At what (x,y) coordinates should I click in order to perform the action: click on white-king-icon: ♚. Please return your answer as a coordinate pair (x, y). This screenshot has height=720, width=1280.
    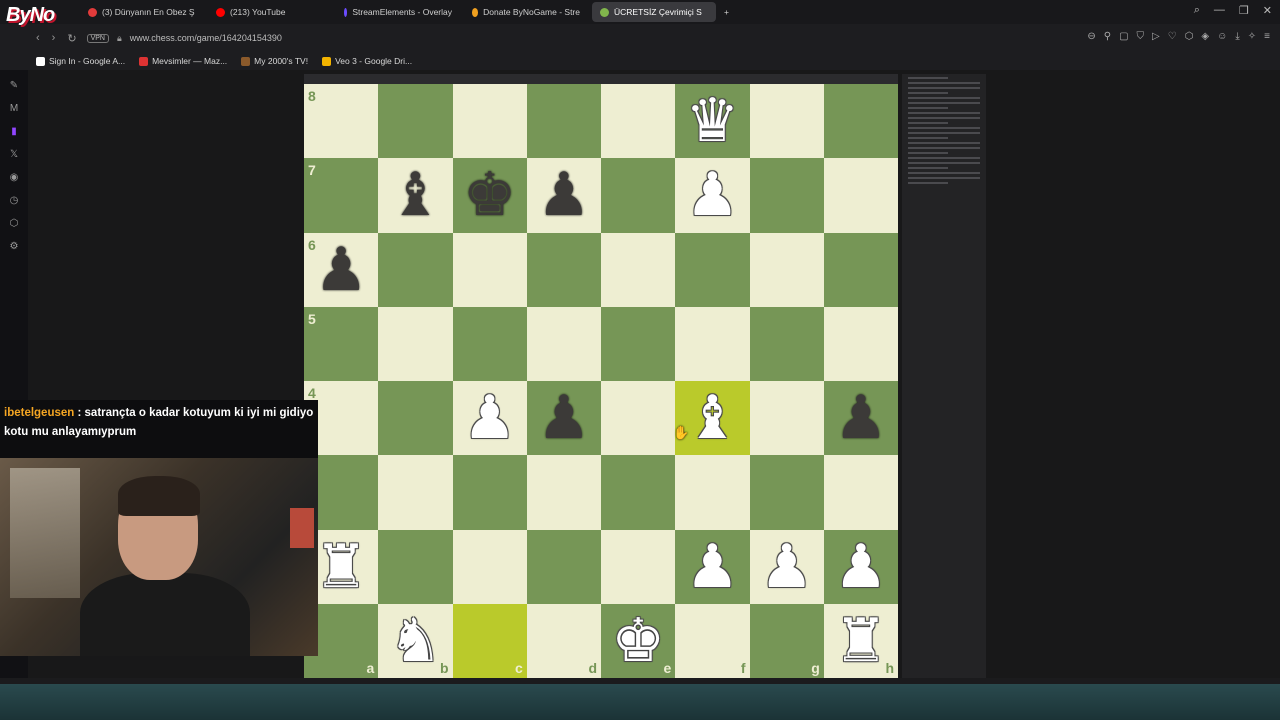
    Looking at the image, I should click on (638, 641).